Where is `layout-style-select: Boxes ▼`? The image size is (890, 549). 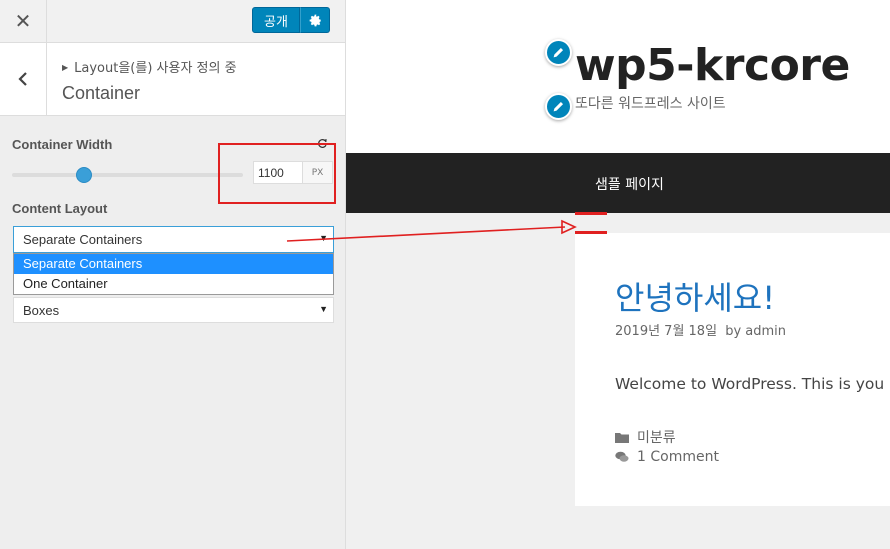 layout-style-select: Boxes ▼ is located at coordinates (173, 310).